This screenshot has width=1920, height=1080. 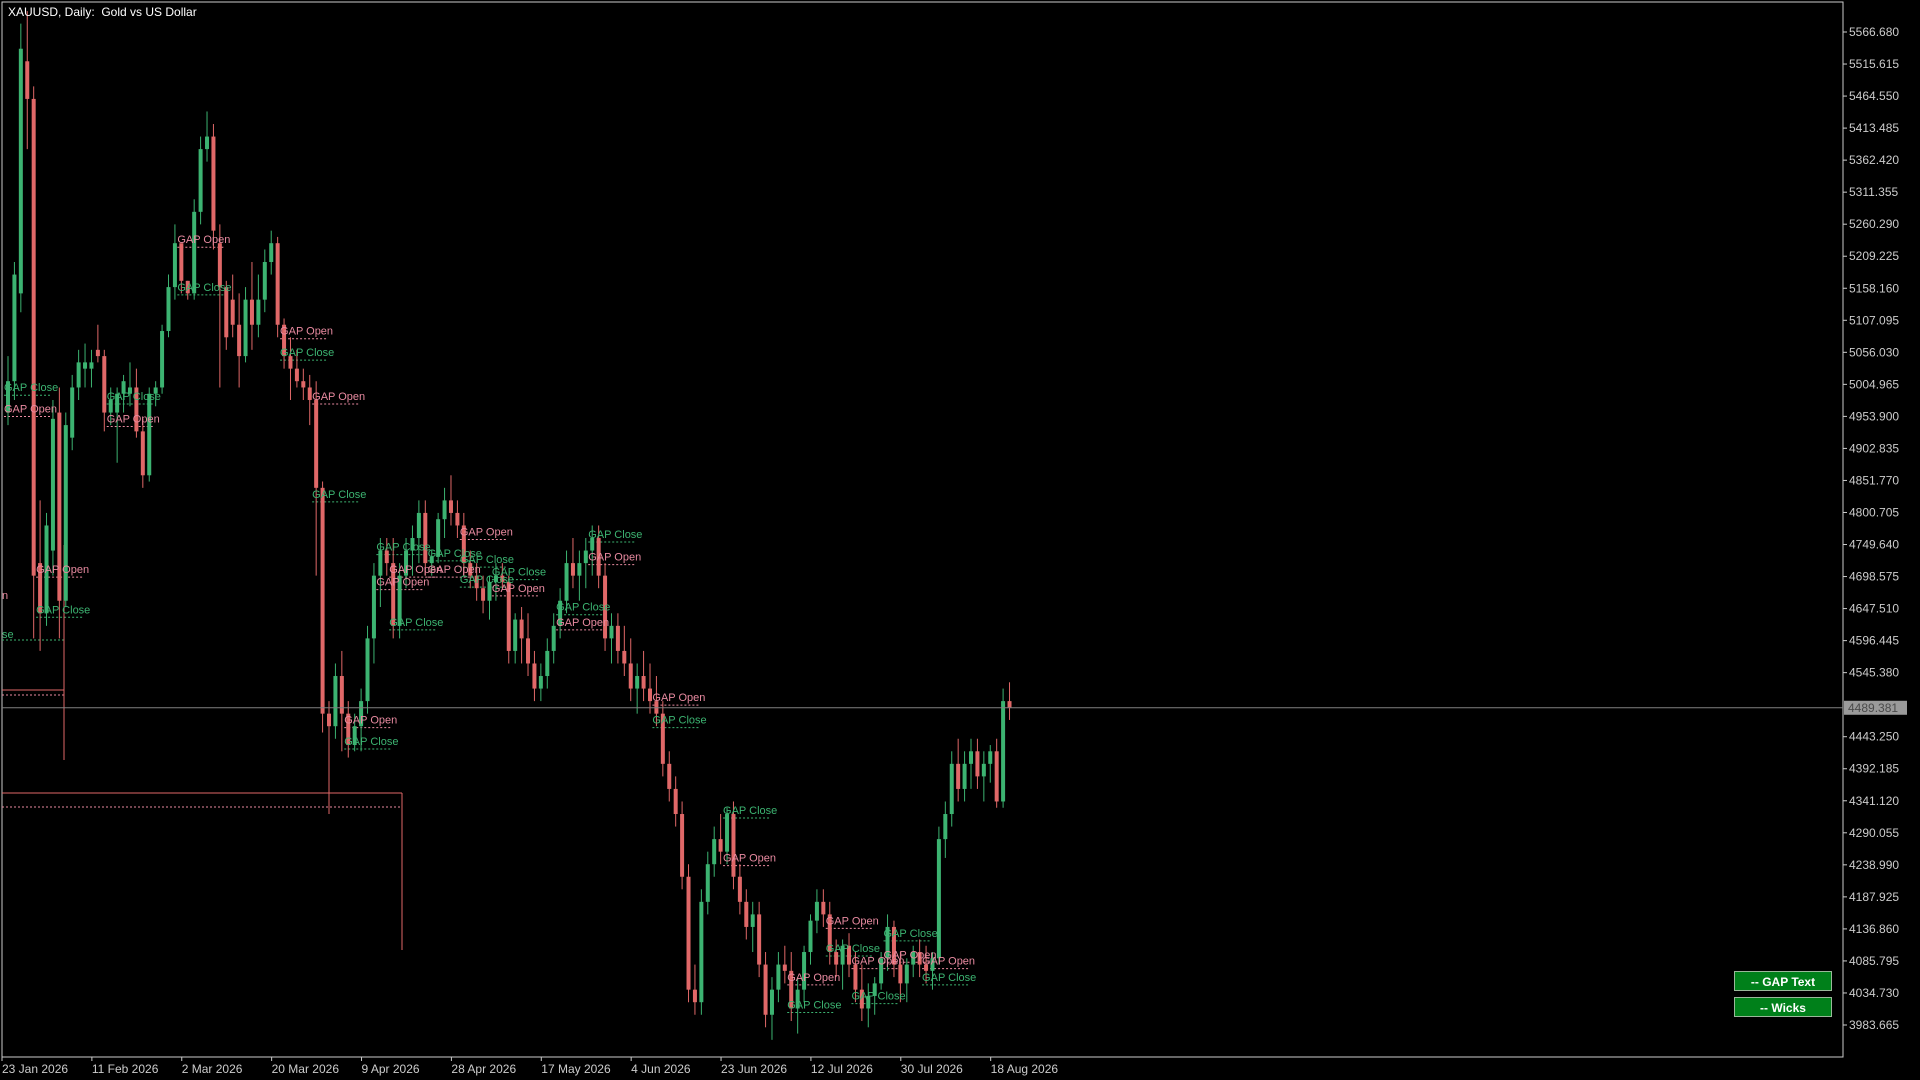 What do you see at coordinates (35, 1069) in the screenshot?
I see `time-tick-label: 23 Jan 2026` at bounding box center [35, 1069].